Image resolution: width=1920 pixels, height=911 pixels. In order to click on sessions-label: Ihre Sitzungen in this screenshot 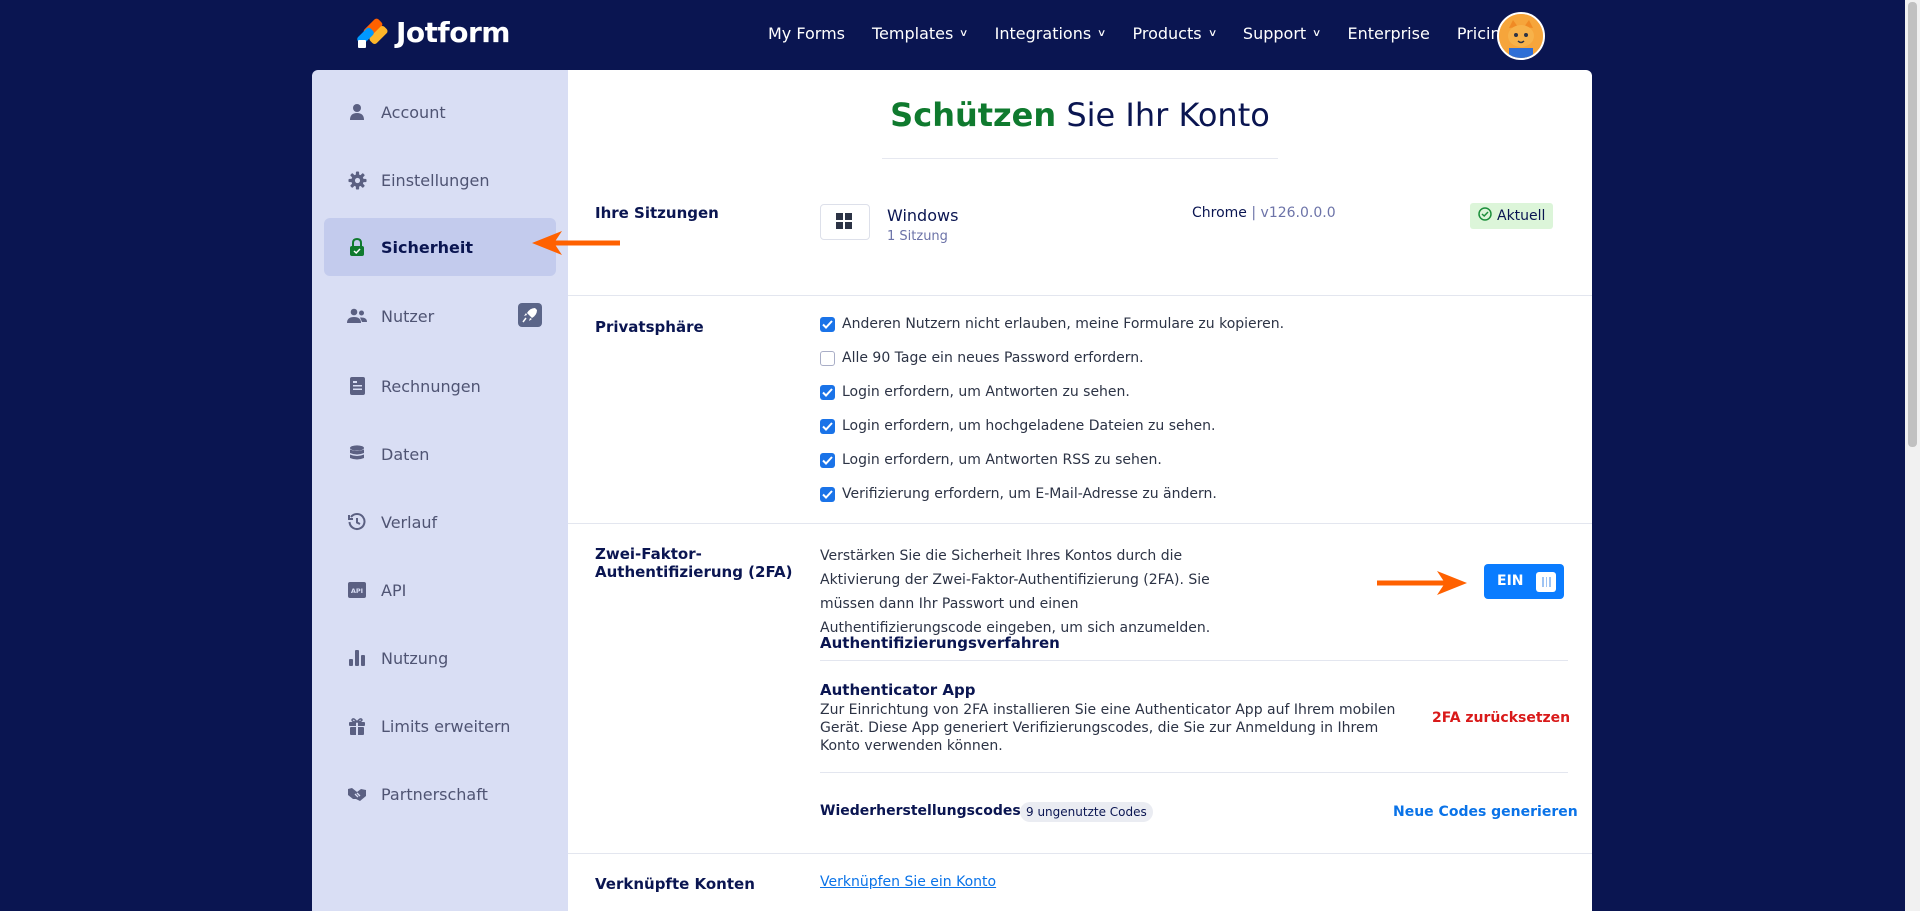, I will do `click(657, 213)`.